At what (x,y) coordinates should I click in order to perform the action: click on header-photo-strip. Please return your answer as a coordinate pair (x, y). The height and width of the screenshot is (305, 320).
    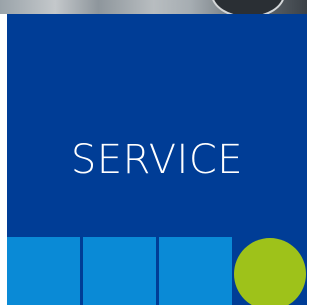
    Looking at the image, I should click on (153, 7).